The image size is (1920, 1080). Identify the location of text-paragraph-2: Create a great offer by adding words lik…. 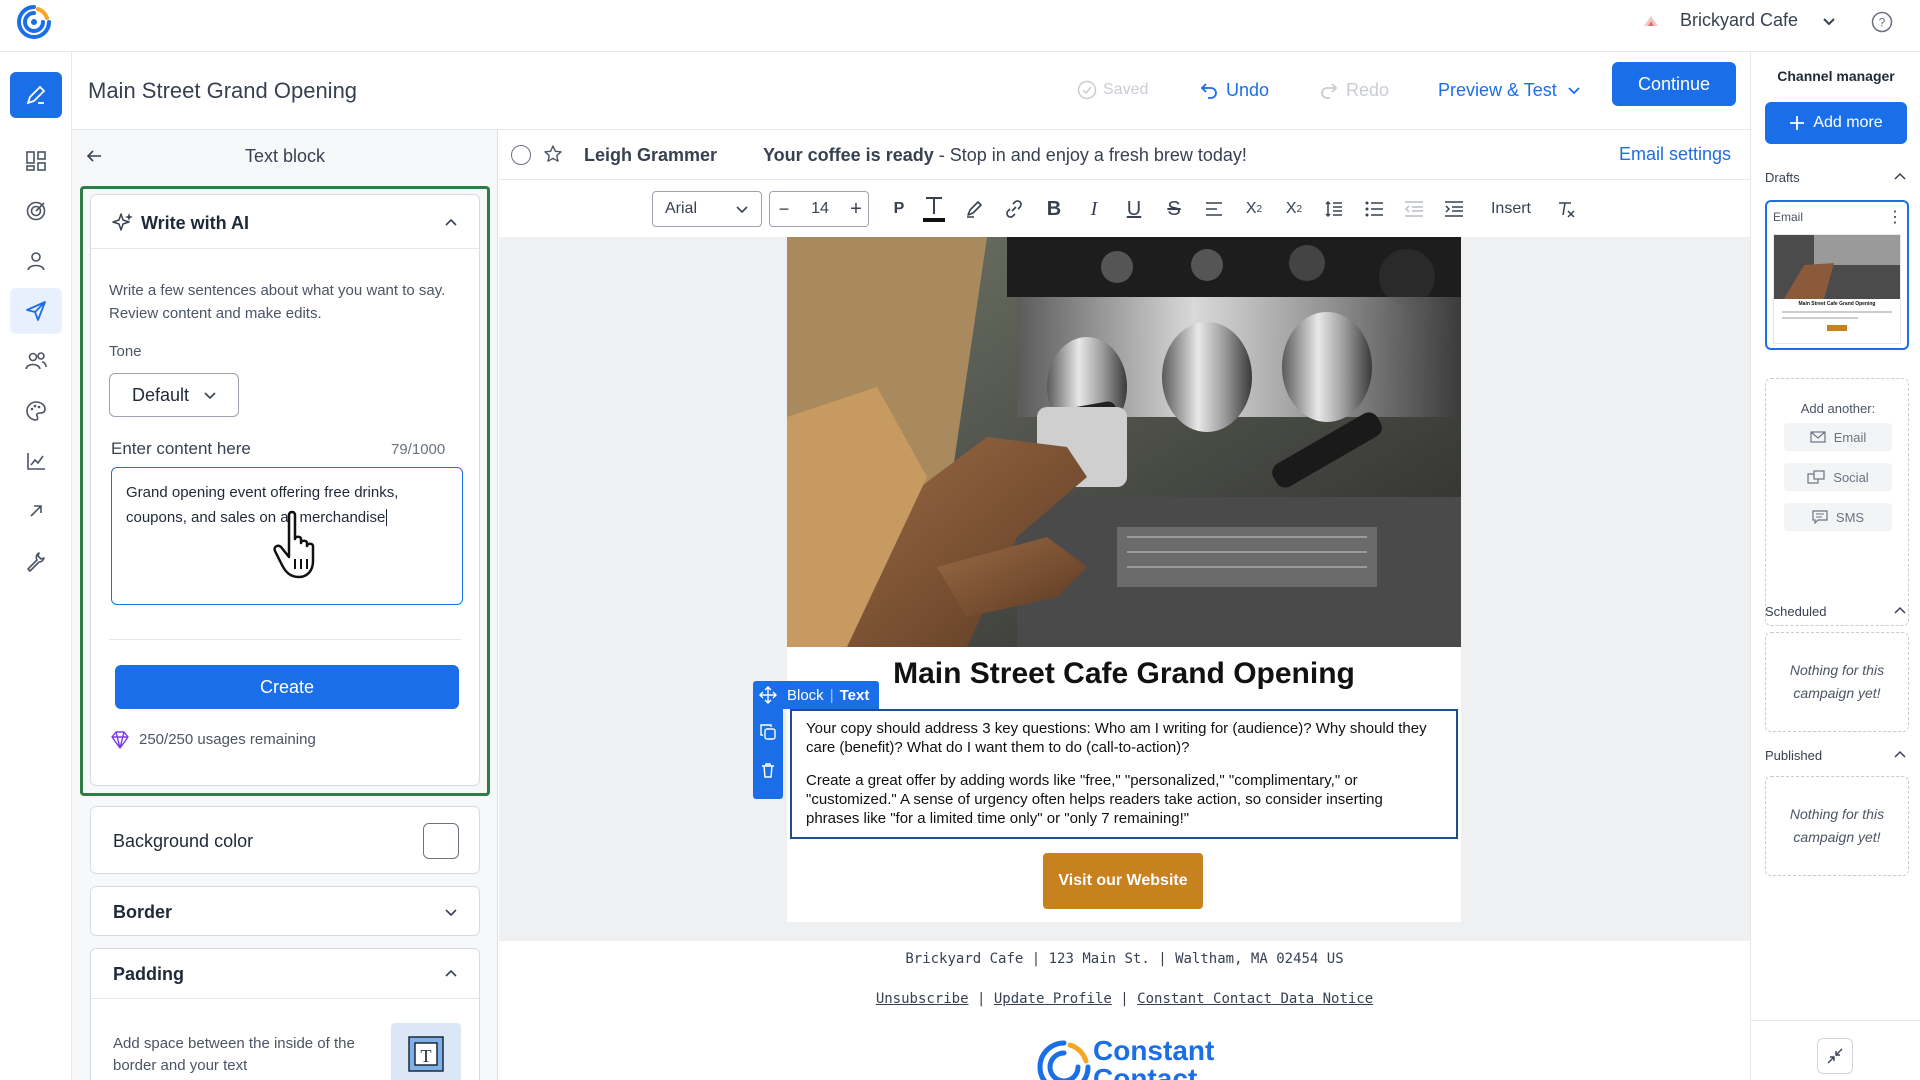
(1121, 799).